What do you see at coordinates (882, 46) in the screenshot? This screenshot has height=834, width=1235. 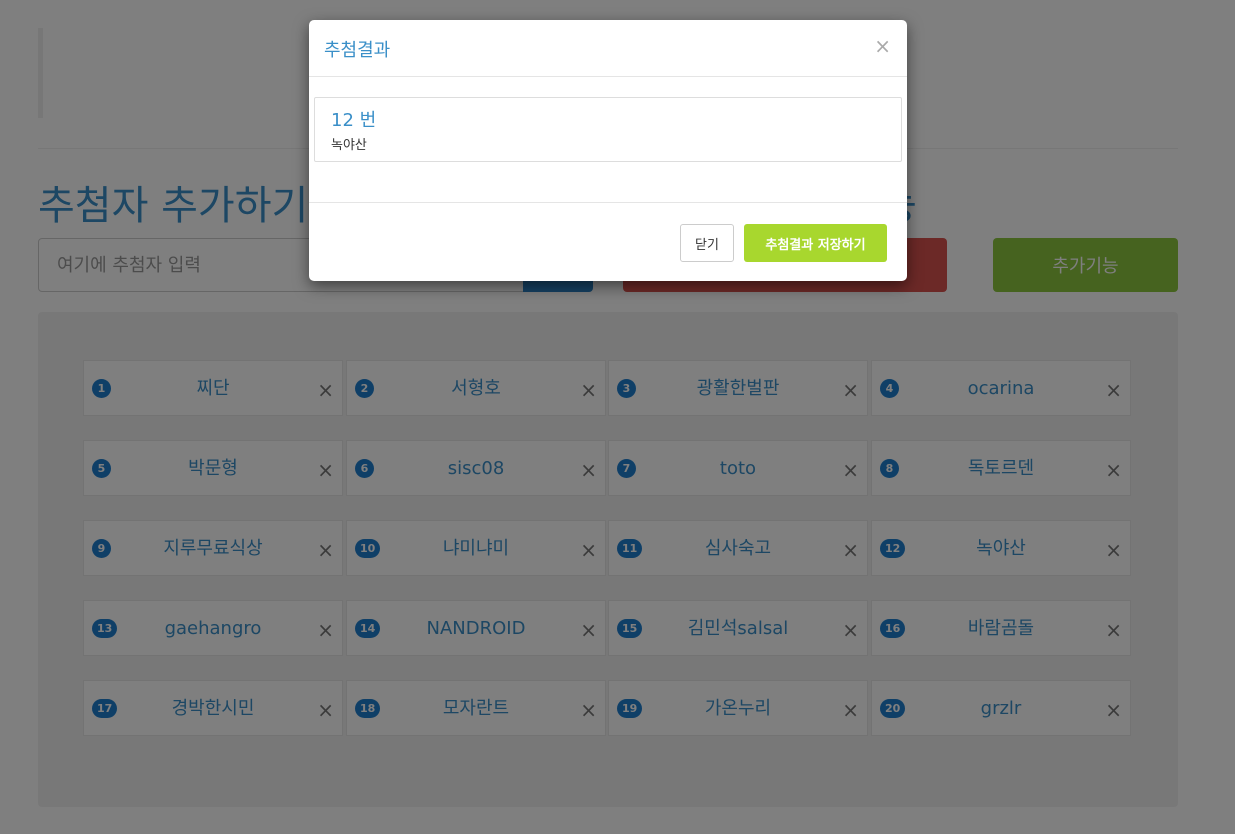 I see `close-icon: ×` at bounding box center [882, 46].